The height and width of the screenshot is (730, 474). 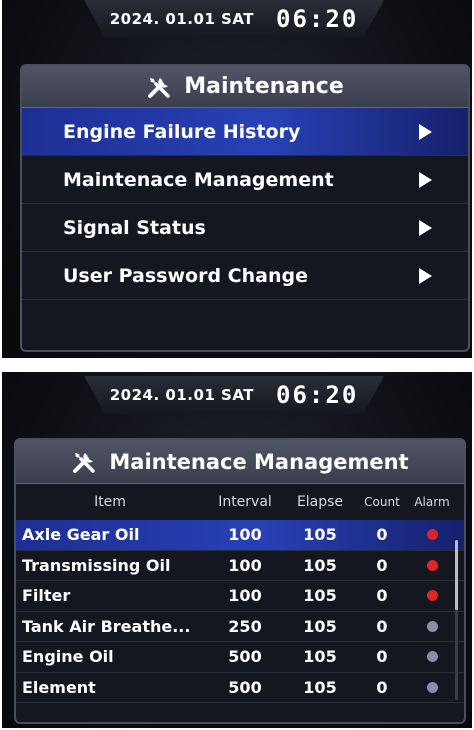 What do you see at coordinates (110, 502) in the screenshot?
I see `column-header-item: Item` at bounding box center [110, 502].